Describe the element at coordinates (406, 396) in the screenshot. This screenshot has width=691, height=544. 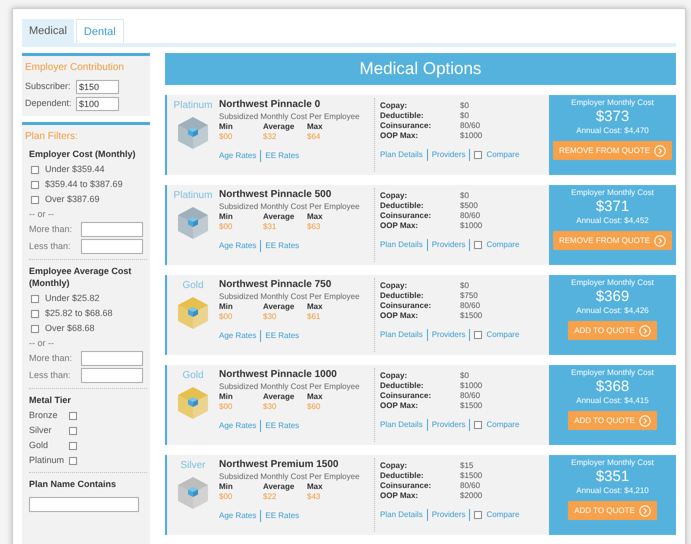
I see `benefit-label: Coinsurance:` at that location.